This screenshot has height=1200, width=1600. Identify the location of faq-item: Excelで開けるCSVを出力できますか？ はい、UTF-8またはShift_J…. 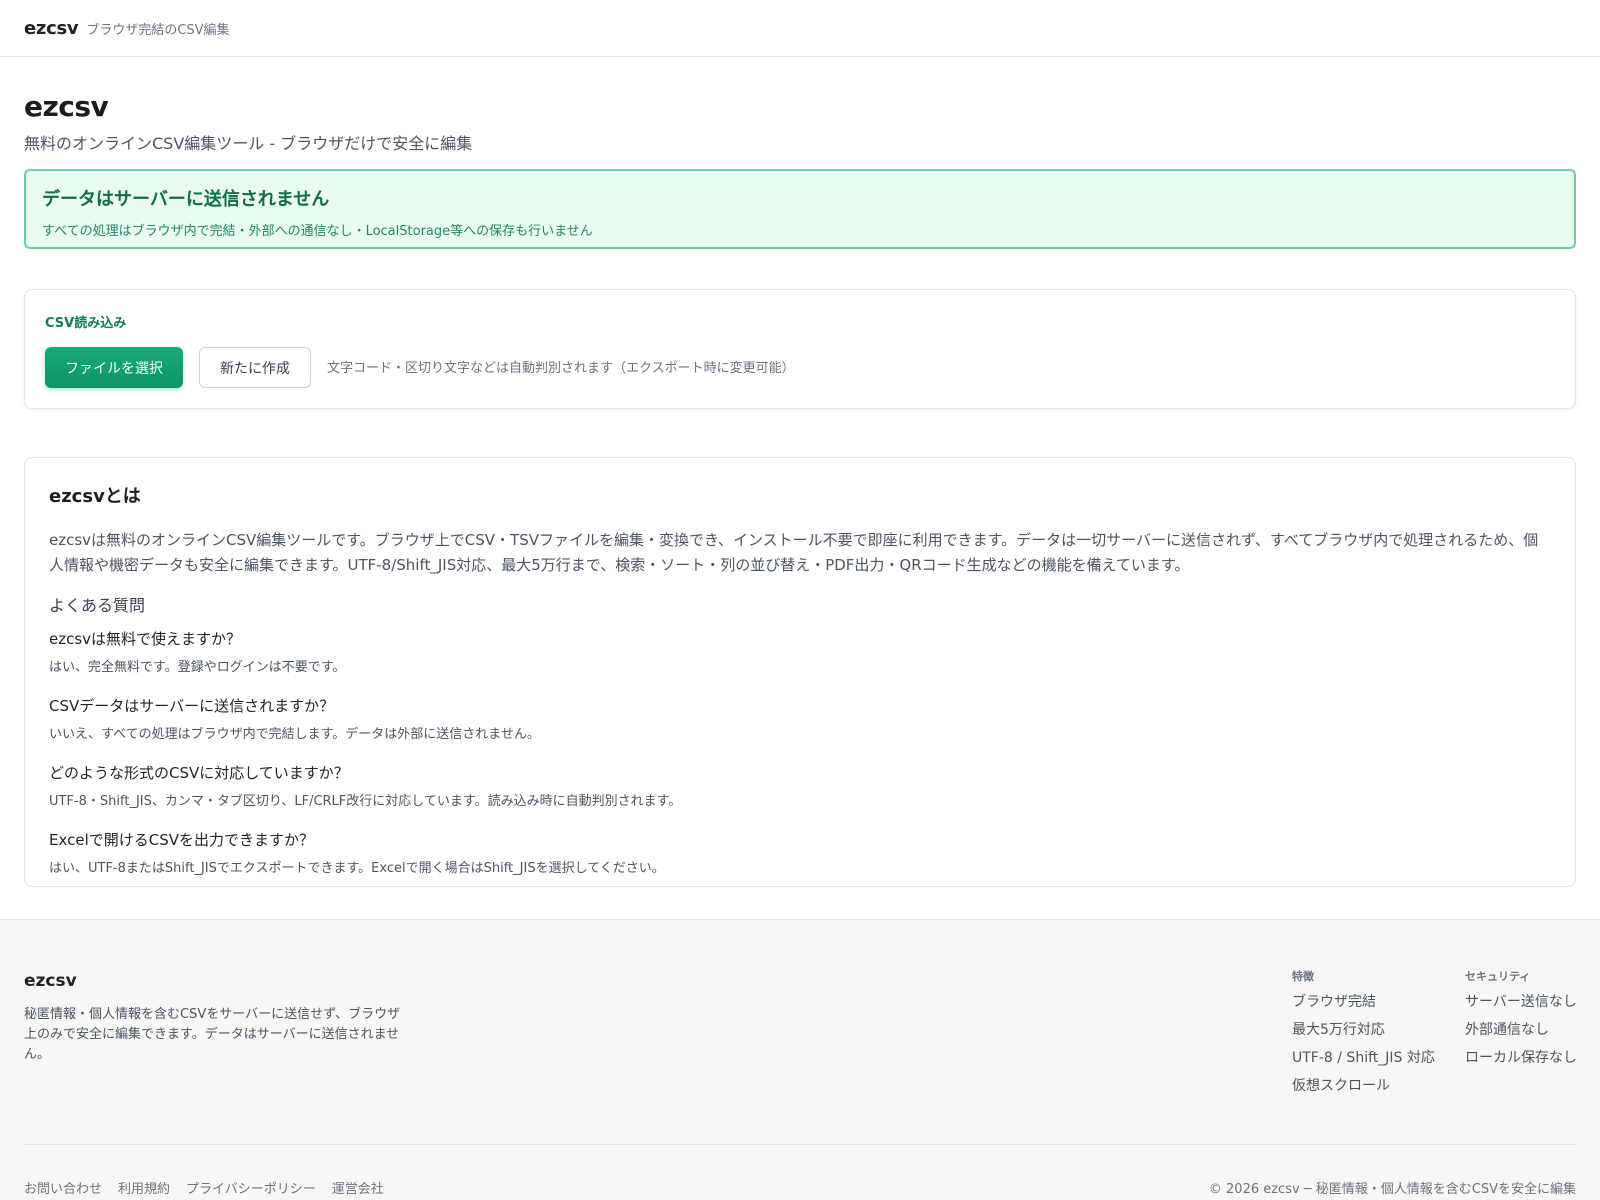
(800, 852).